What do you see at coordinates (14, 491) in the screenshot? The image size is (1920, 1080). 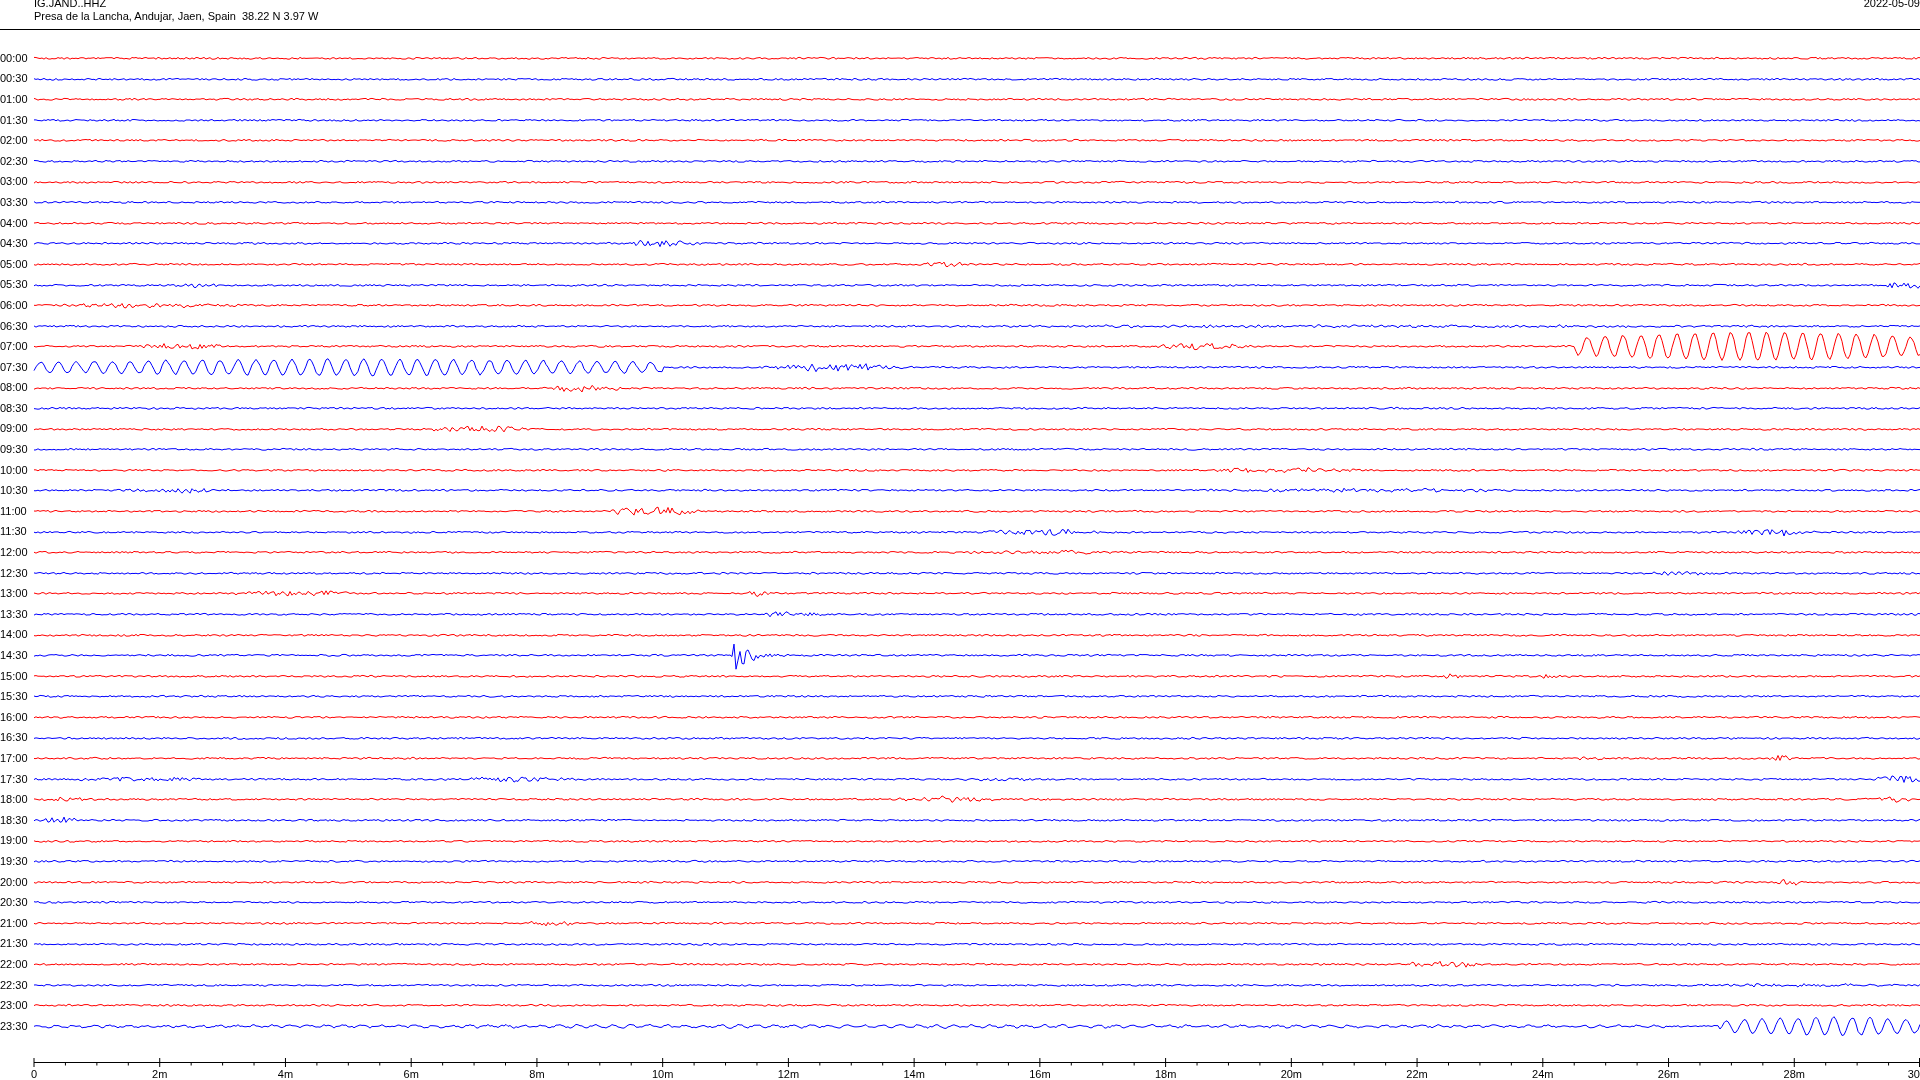 I see `time-label: 10:30` at bounding box center [14, 491].